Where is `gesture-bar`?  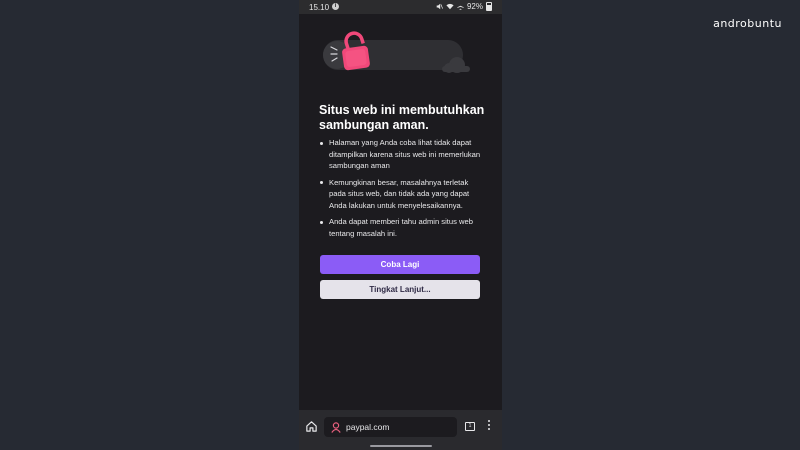
gesture-bar is located at coordinates (401, 446).